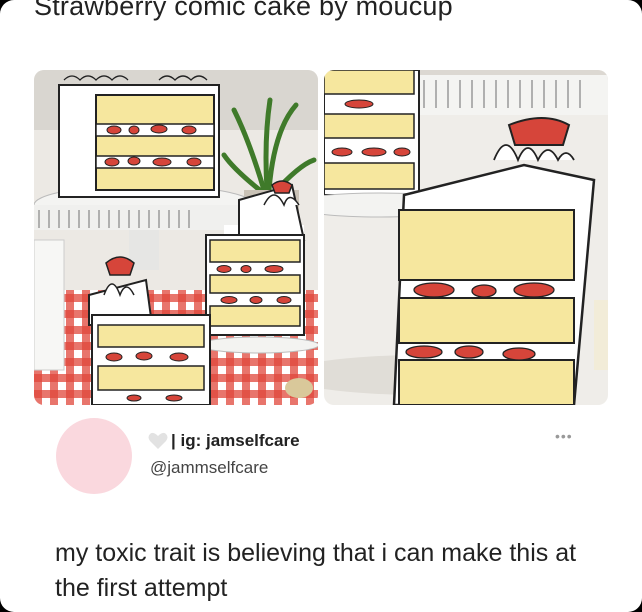  Describe the element at coordinates (209, 468) in the screenshot. I see `user-handle: @jammselfcare` at that location.